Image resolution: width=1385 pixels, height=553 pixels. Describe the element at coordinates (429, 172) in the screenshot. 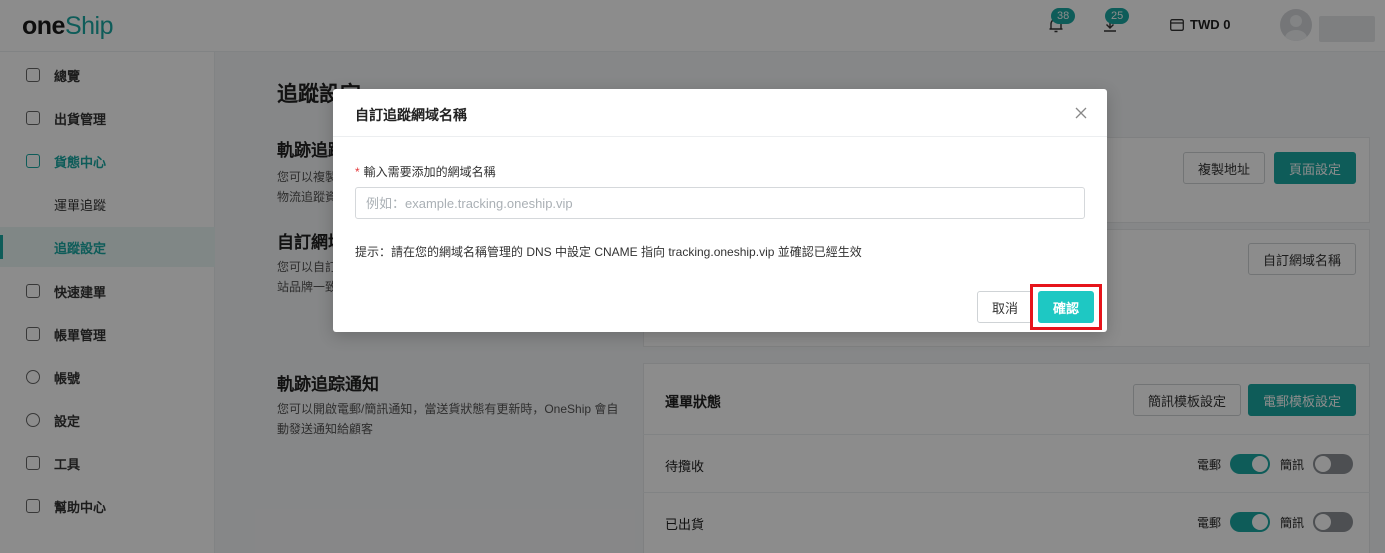

I see `domain-field-label-text: 輸入需要添加的網域名稱` at that location.